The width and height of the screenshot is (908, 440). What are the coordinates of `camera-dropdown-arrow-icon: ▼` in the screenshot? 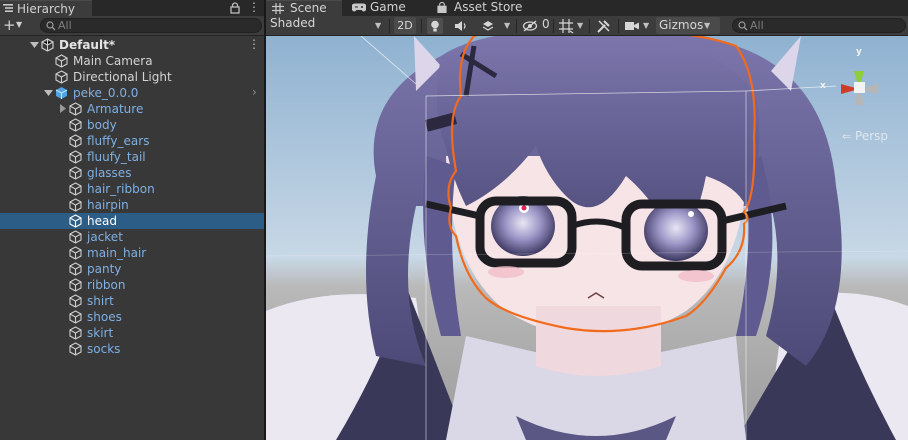 It's located at (646, 25).